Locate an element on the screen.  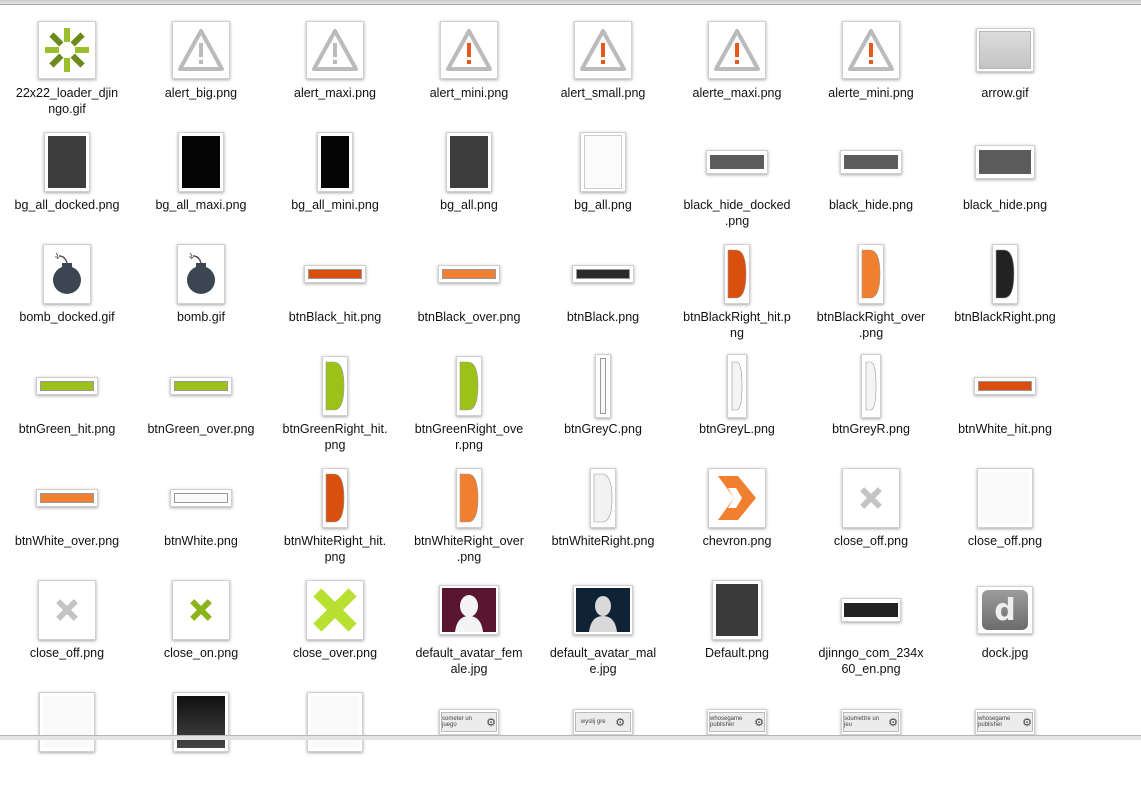
file-name-line: alert_big.png is located at coordinates (201, 93).